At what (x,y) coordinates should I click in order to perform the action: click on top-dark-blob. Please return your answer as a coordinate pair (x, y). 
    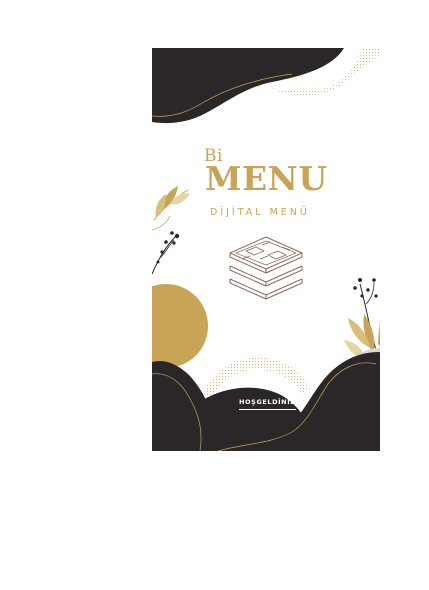
    Looking at the image, I should click on (248, 86).